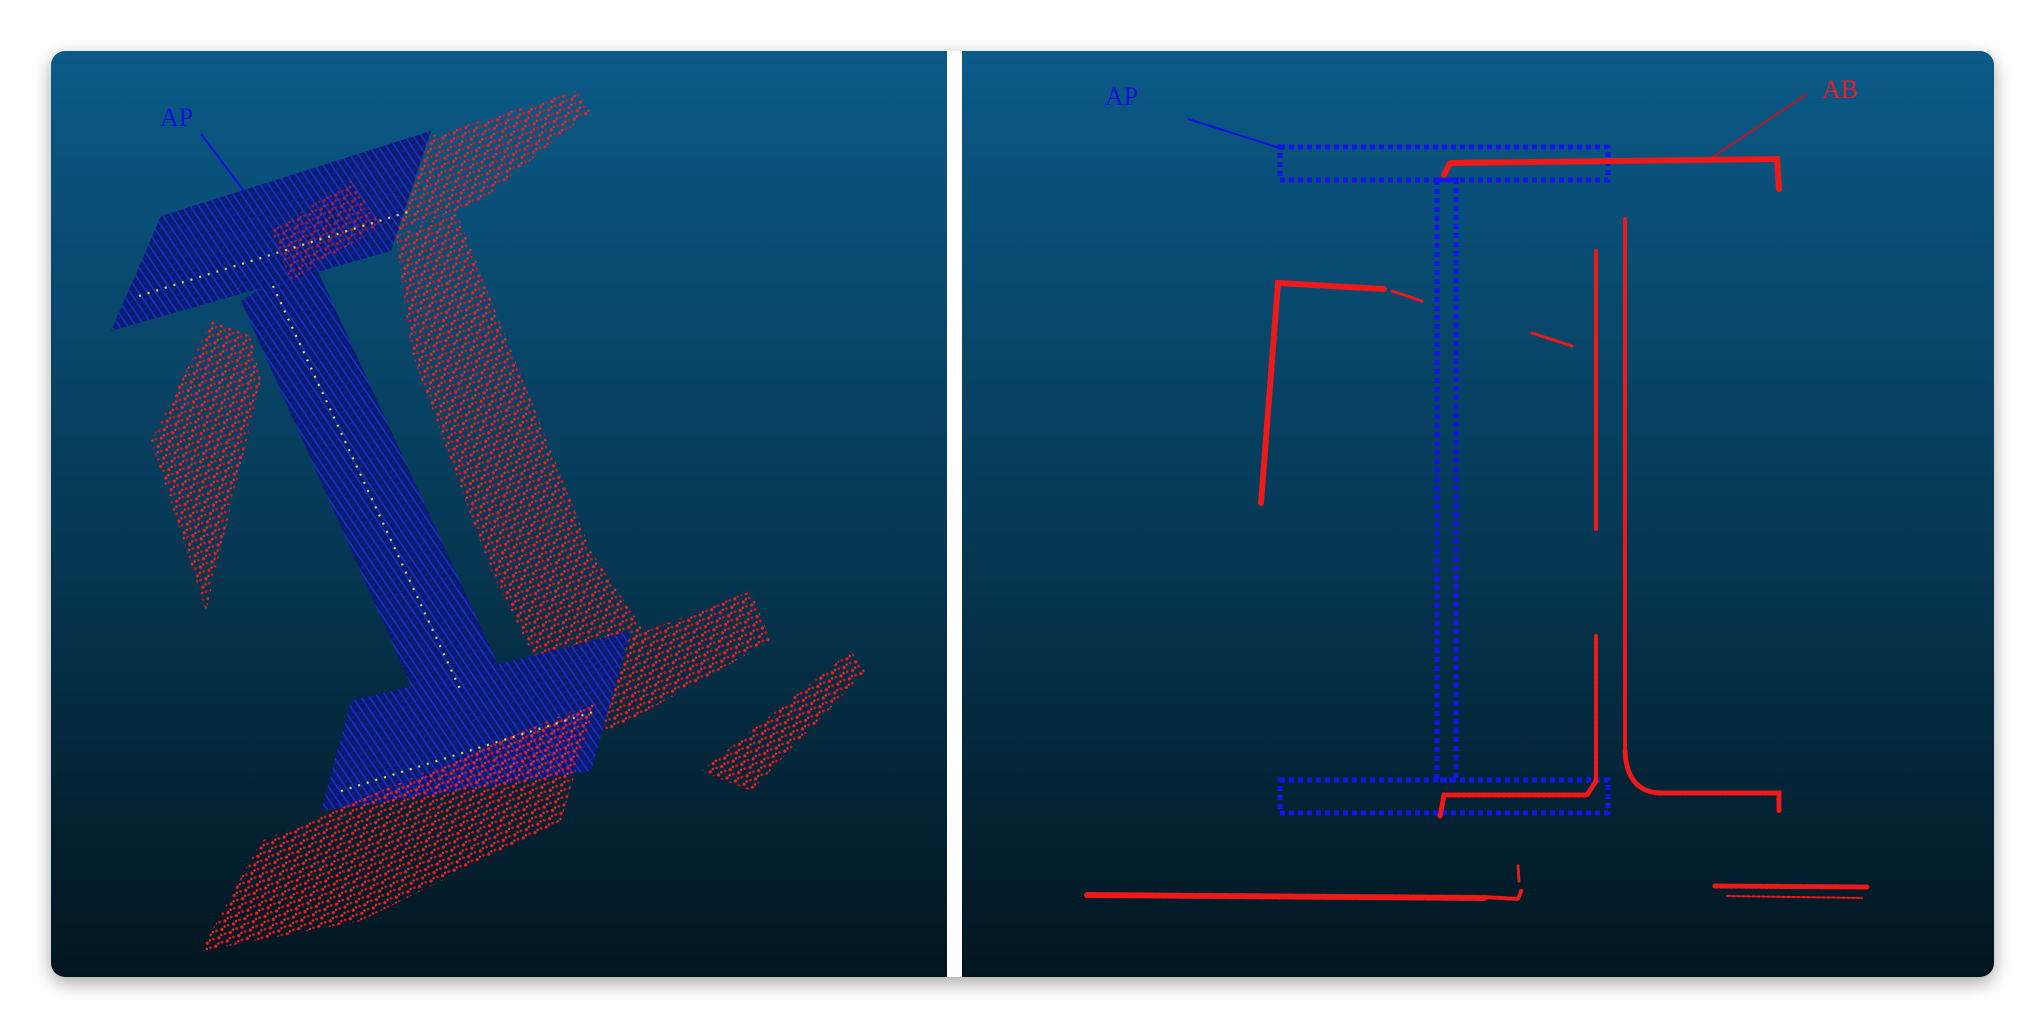 This screenshot has height=1027, width=2044. What do you see at coordinates (206, 466) in the screenshot?
I see `ab-left-flange-plane` at bounding box center [206, 466].